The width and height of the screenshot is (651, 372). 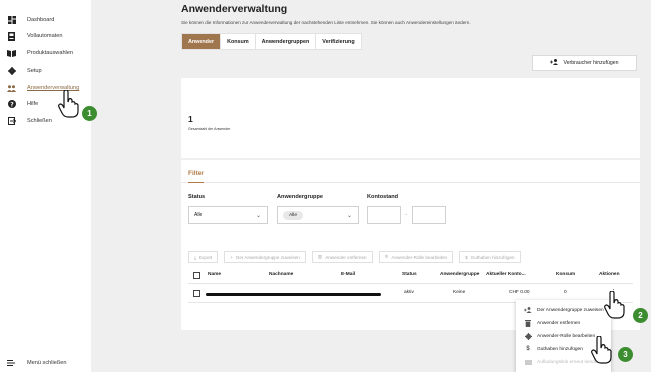 I want to click on sidebar-item-dashboard: Dashboard, so click(x=45, y=20).